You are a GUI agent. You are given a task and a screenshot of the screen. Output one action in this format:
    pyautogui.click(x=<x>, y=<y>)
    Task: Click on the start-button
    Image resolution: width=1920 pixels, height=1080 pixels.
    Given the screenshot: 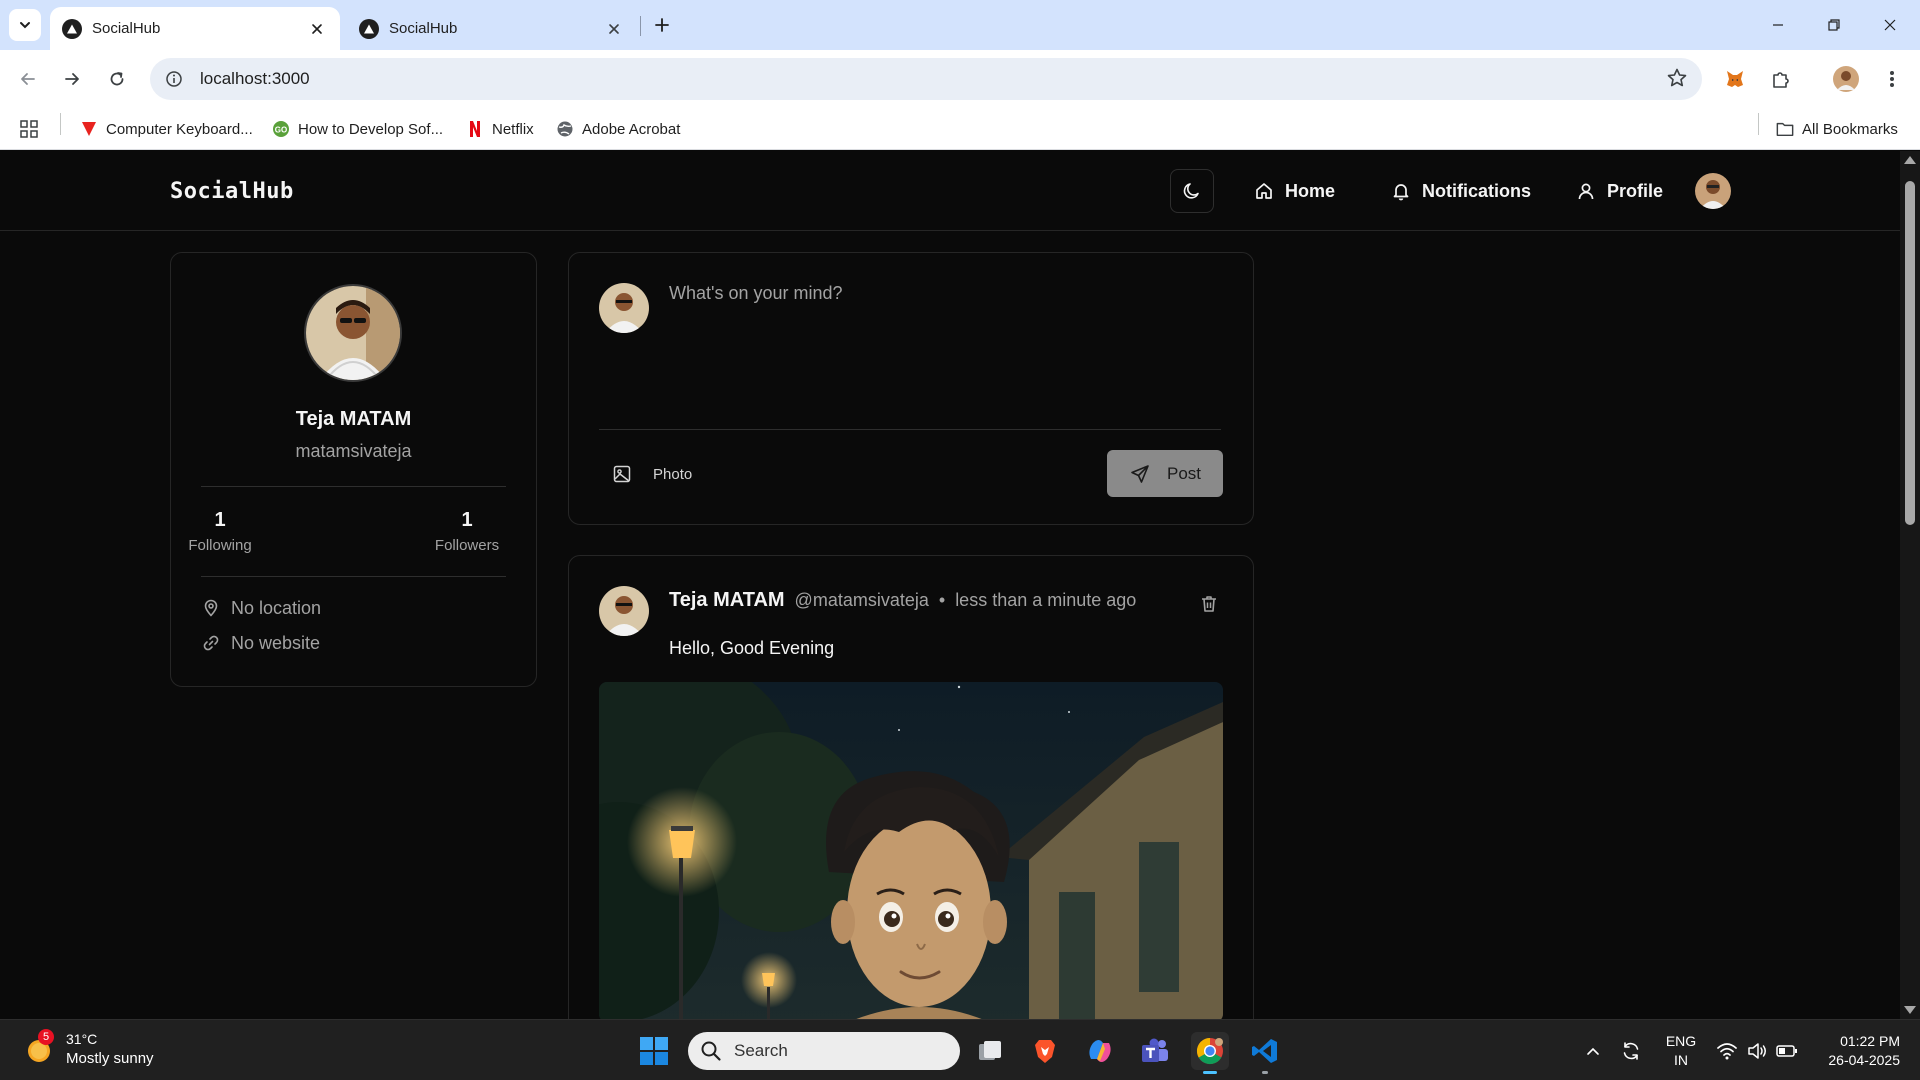 What is the action you would take?
    pyautogui.click(x=654, y=1051)
    